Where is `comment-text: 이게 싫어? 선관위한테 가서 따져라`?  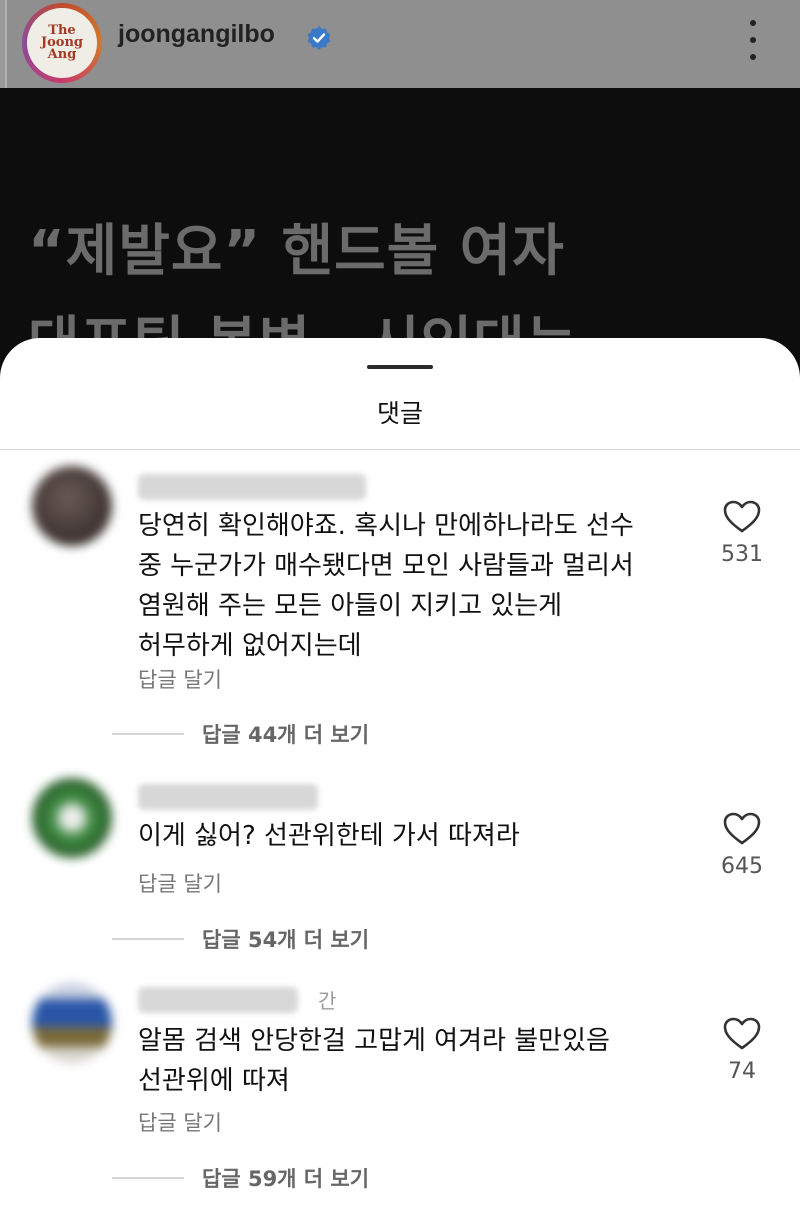
comment-text: 이게 싫어? 선관위한테 가서 따져라 is located at coordinates (329, 836).